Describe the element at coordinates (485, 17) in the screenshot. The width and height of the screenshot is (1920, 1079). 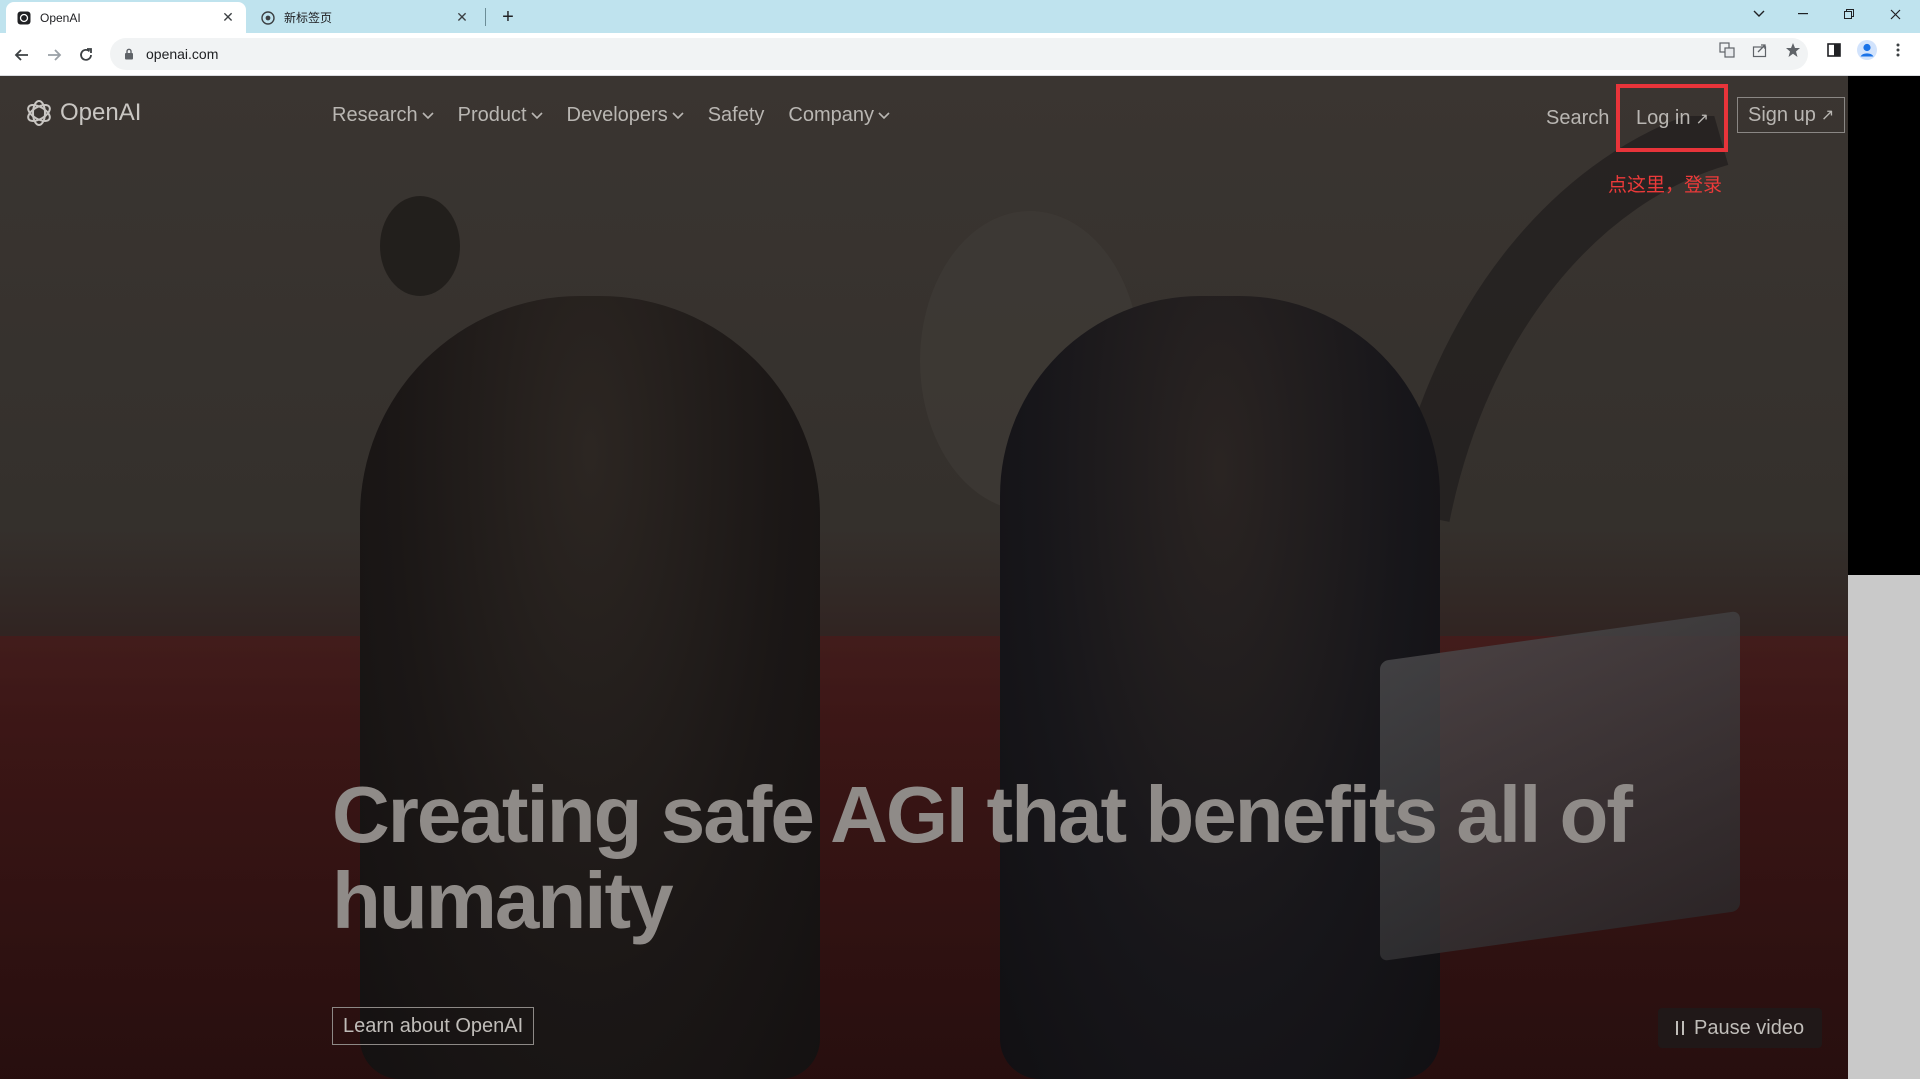
I see `tab-divider` at that location.